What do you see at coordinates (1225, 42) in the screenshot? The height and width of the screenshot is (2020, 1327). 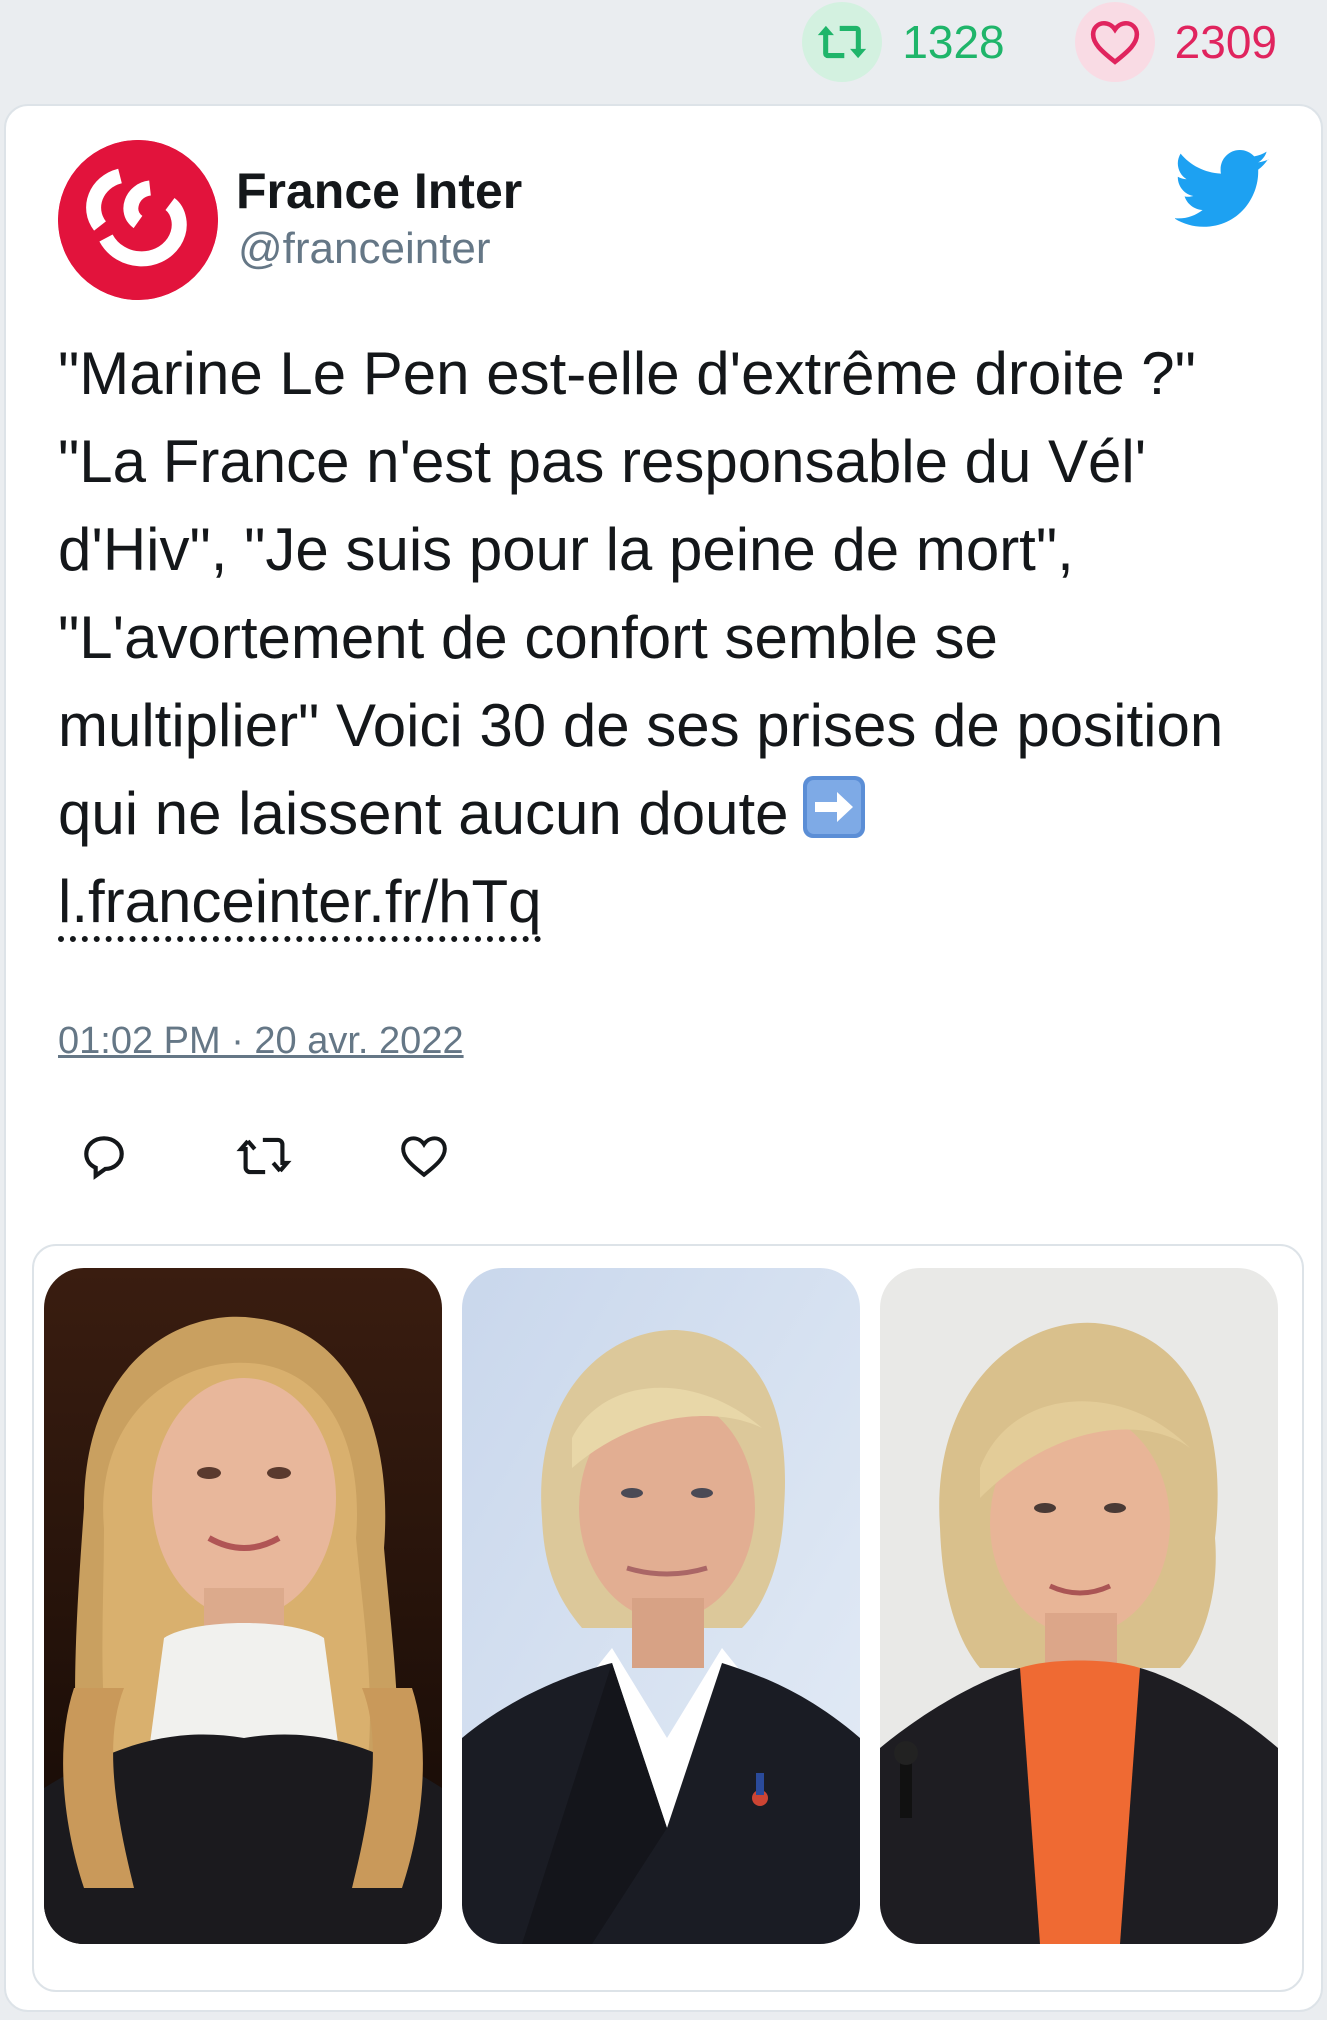 I see `like-count: 2309` at bounding box center [1225, 42].